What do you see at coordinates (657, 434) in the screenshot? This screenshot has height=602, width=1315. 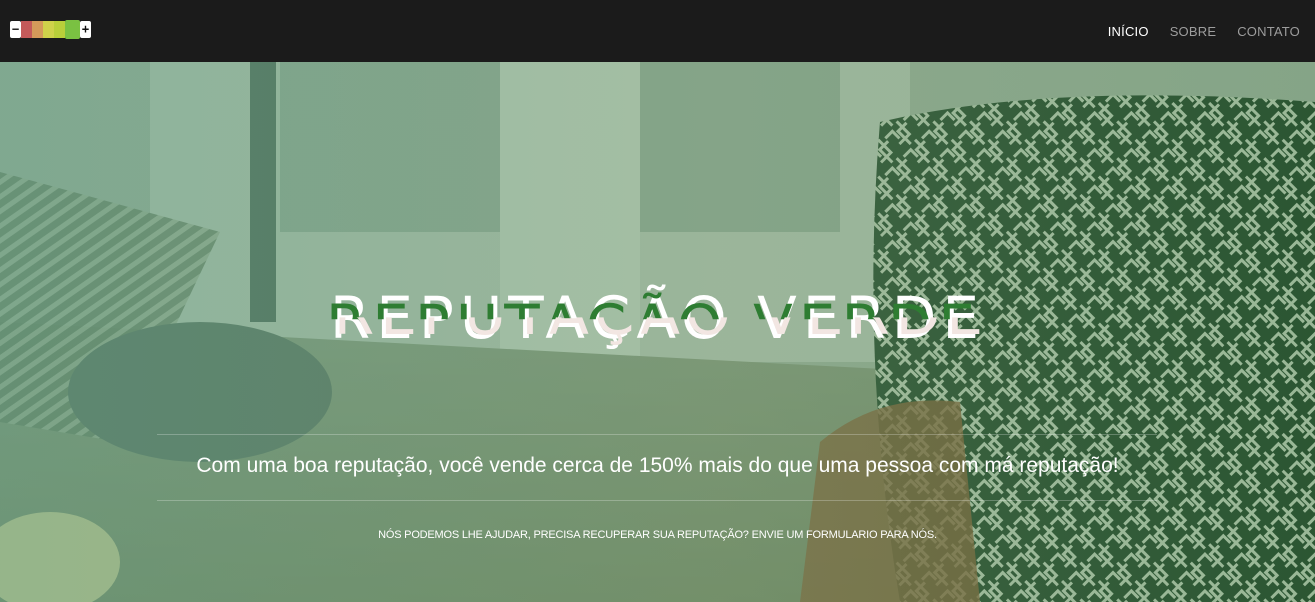 I see `divider-top` at bounding box center [657, 434].